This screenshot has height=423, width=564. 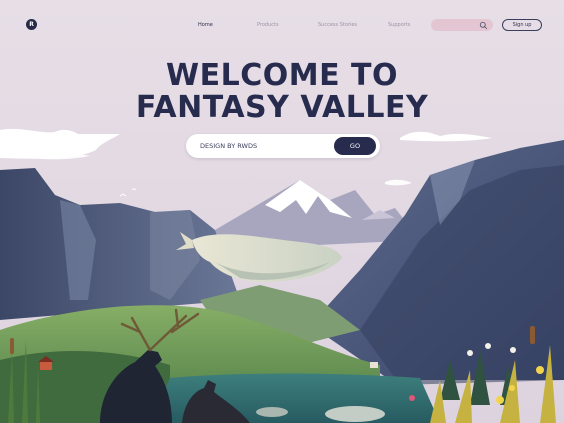 What do you see at coordinates (268, 25) in the screenshot?
I see `nav-link-products: Products` at bounding box center [268, 25].